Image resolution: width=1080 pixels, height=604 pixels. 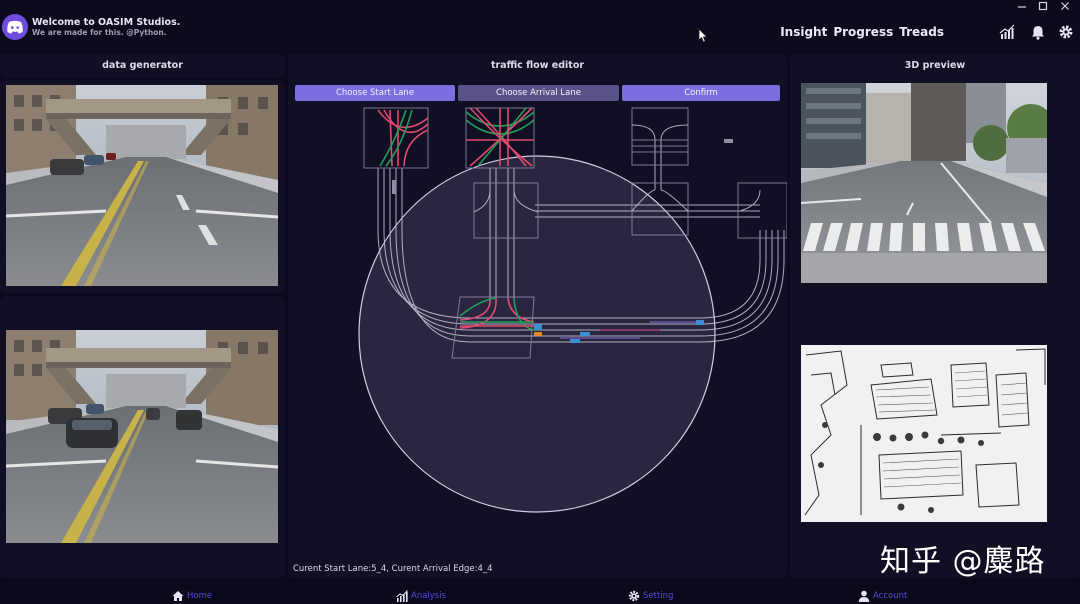 I want to click on 3d-street-view, so click(x=924, y=183).